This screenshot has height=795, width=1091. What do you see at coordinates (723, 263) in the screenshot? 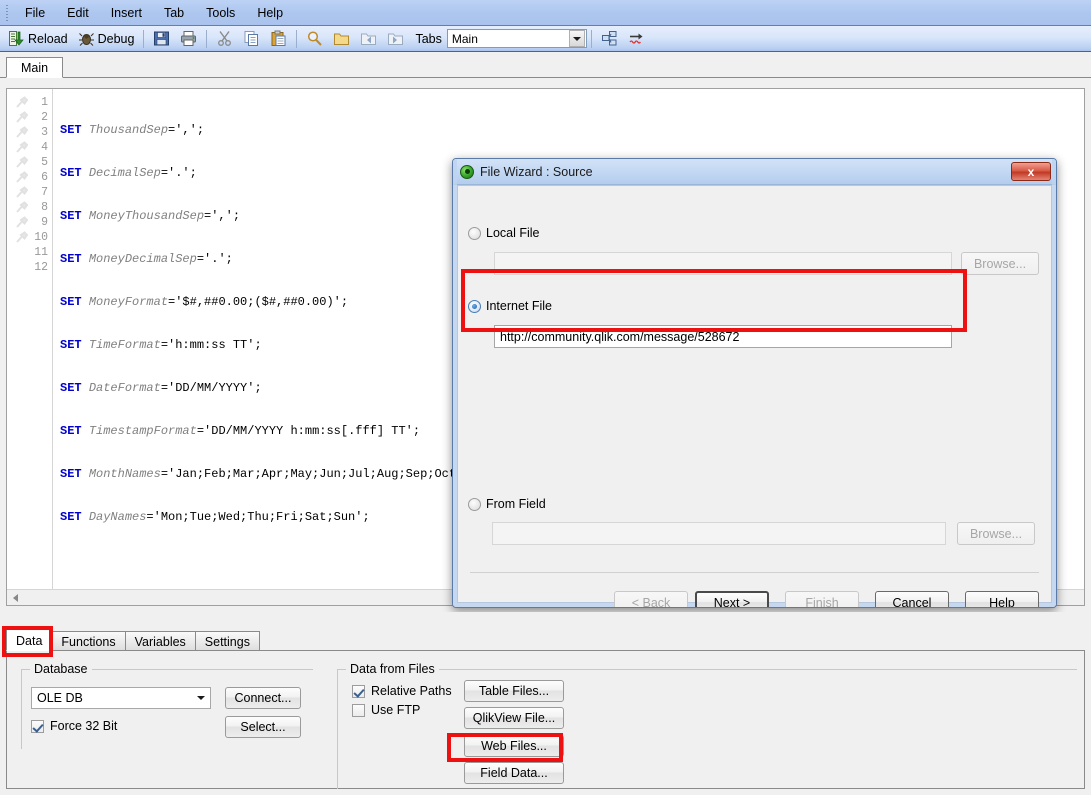
I see `local-file-input` at bounding box center [723, 263].